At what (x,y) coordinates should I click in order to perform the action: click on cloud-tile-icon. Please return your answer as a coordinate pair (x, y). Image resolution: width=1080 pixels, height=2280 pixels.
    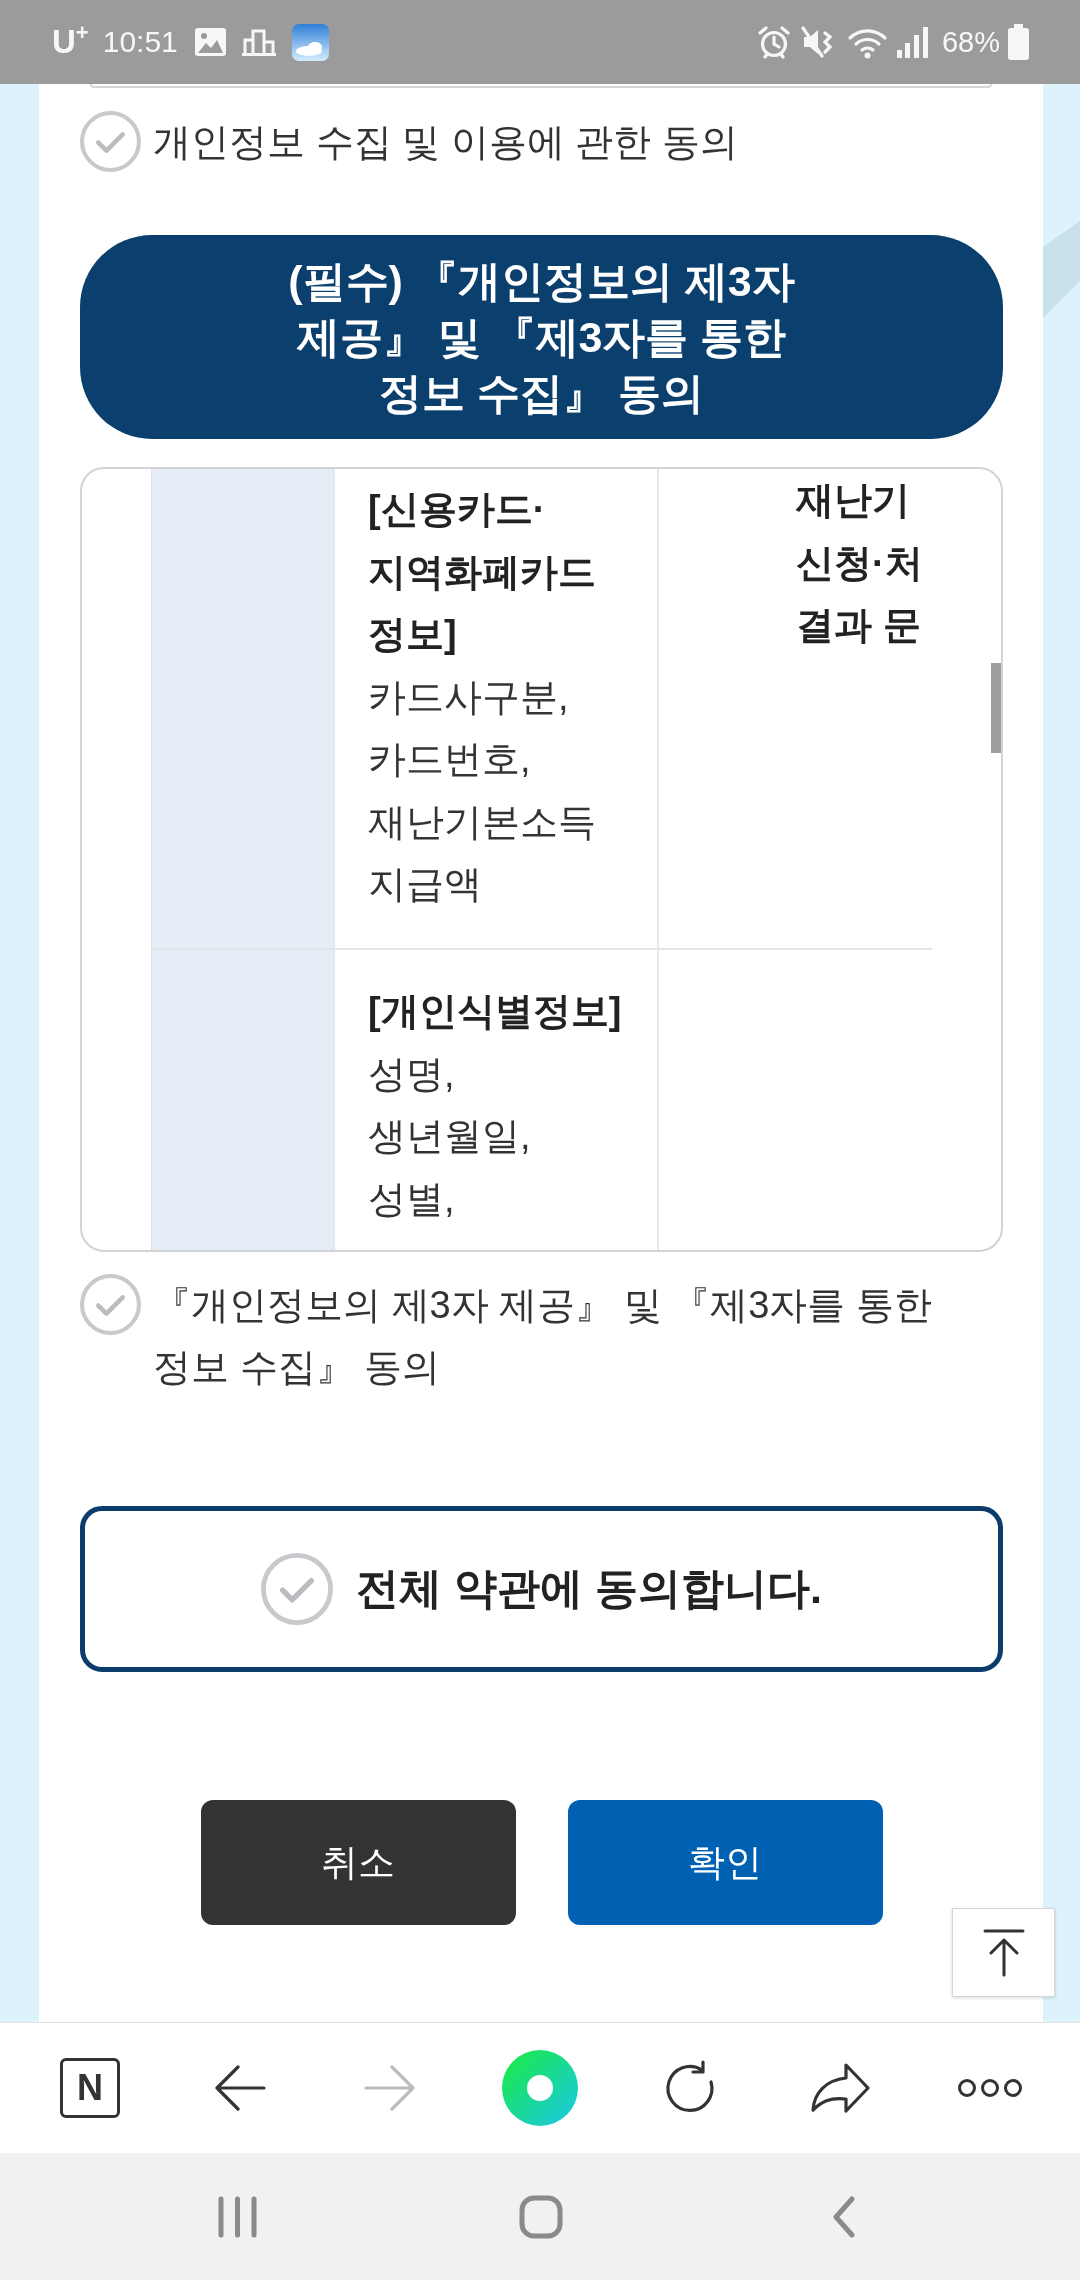
    Looking at the image, I should click on (310, 42).